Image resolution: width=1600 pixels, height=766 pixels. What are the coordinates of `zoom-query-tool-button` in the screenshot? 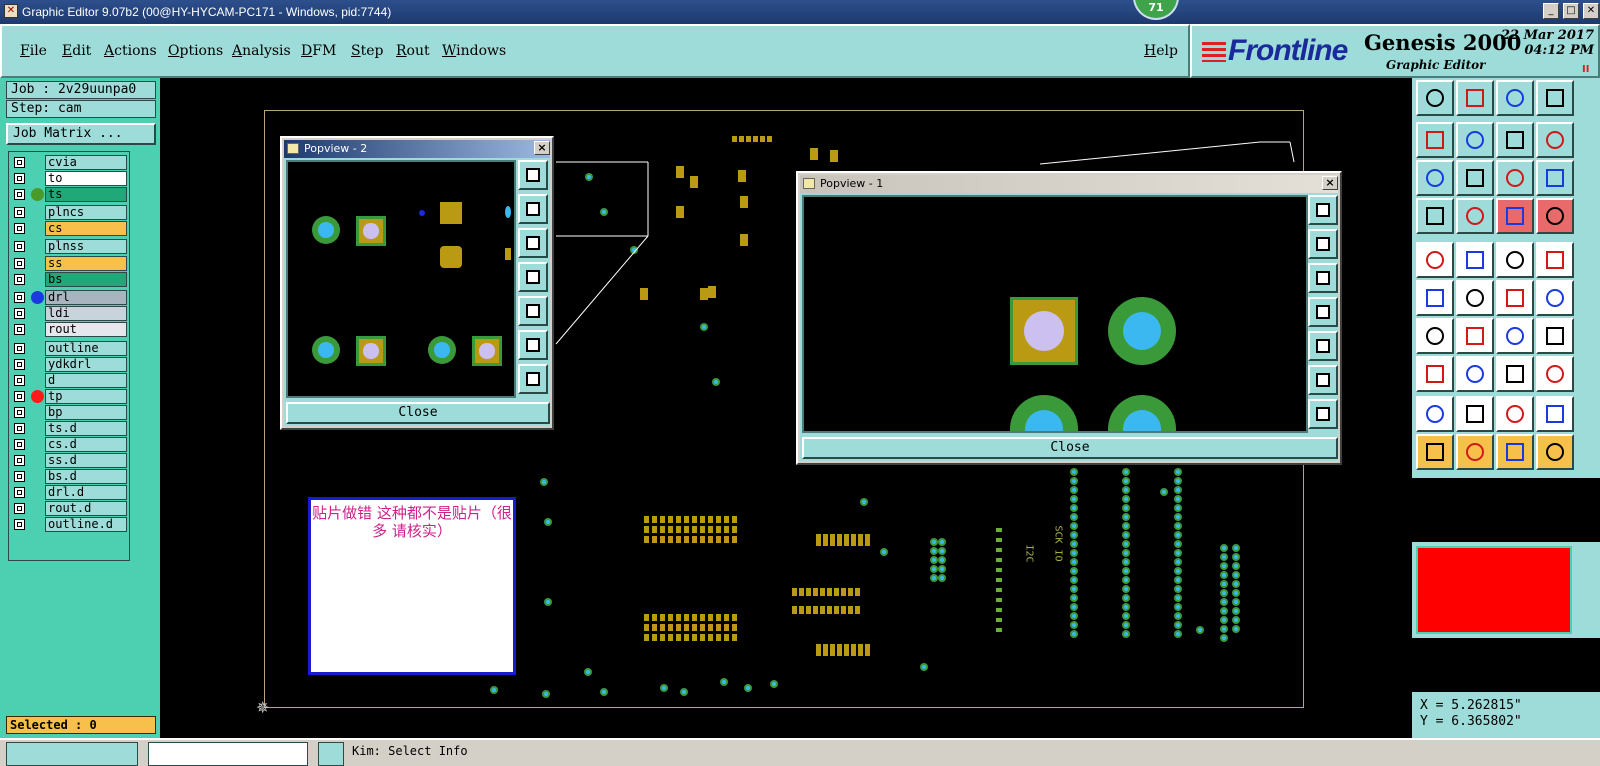 It's located at (1555, 178).